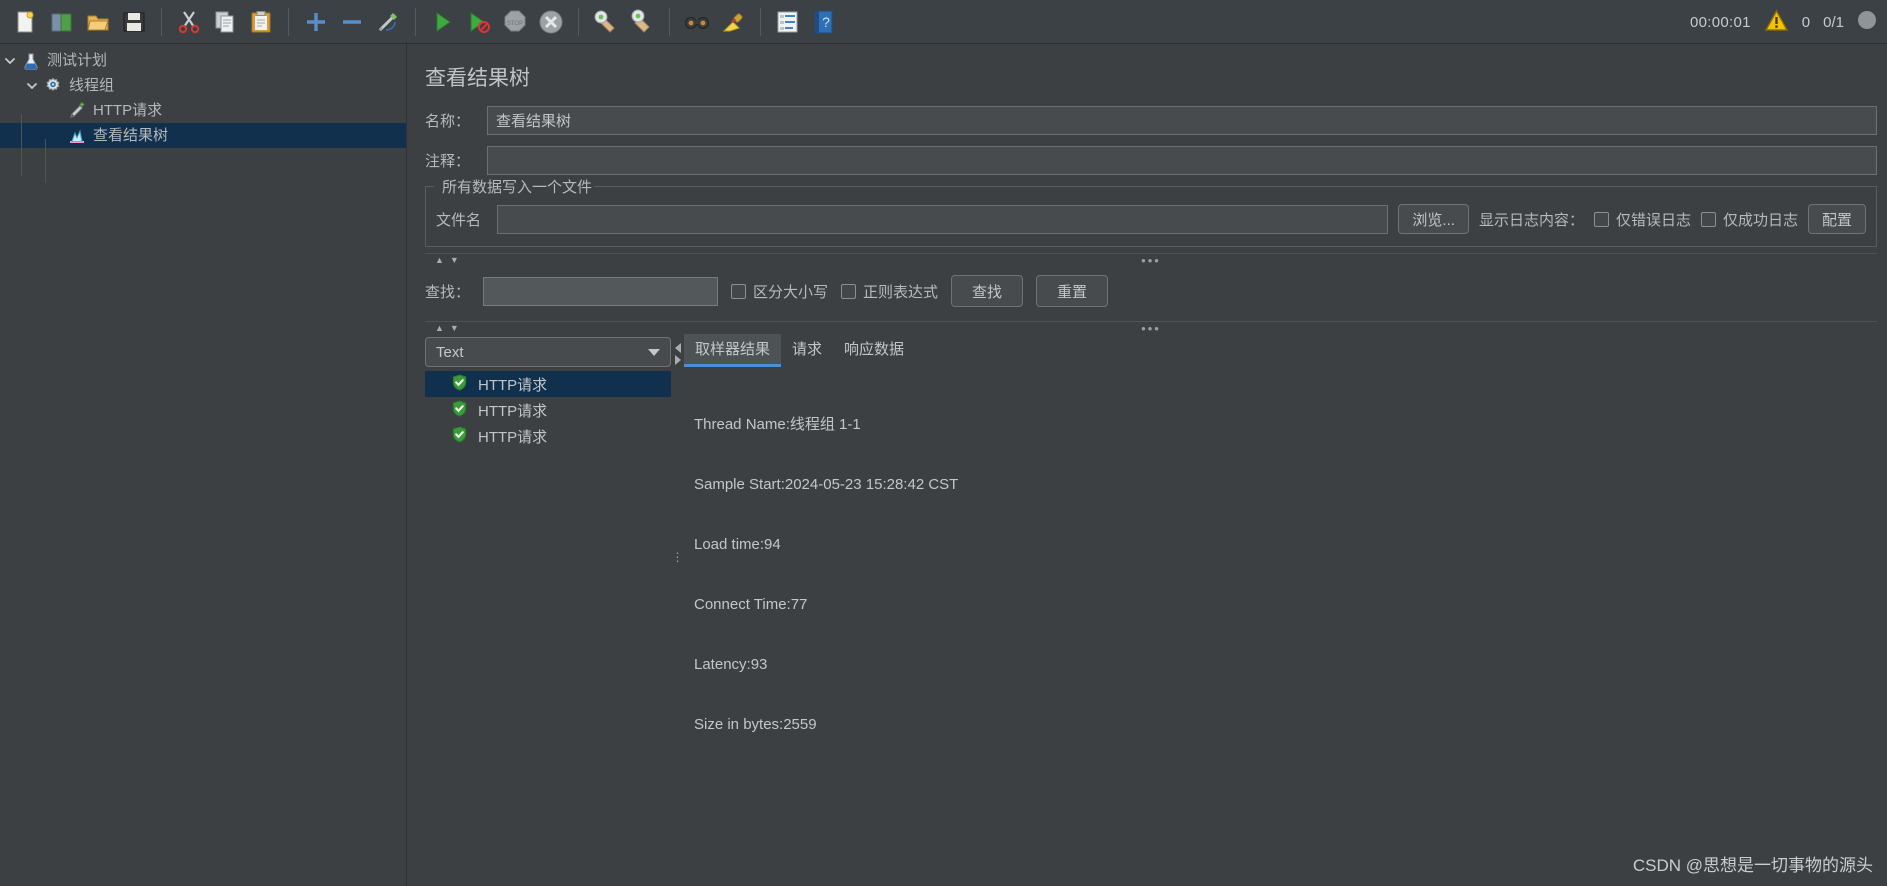  What do you see at coordinates (777, 424) in the screenshot?
I see `detail-line: Thread Name:线程组 1-1` at bounding box center [777, 424].